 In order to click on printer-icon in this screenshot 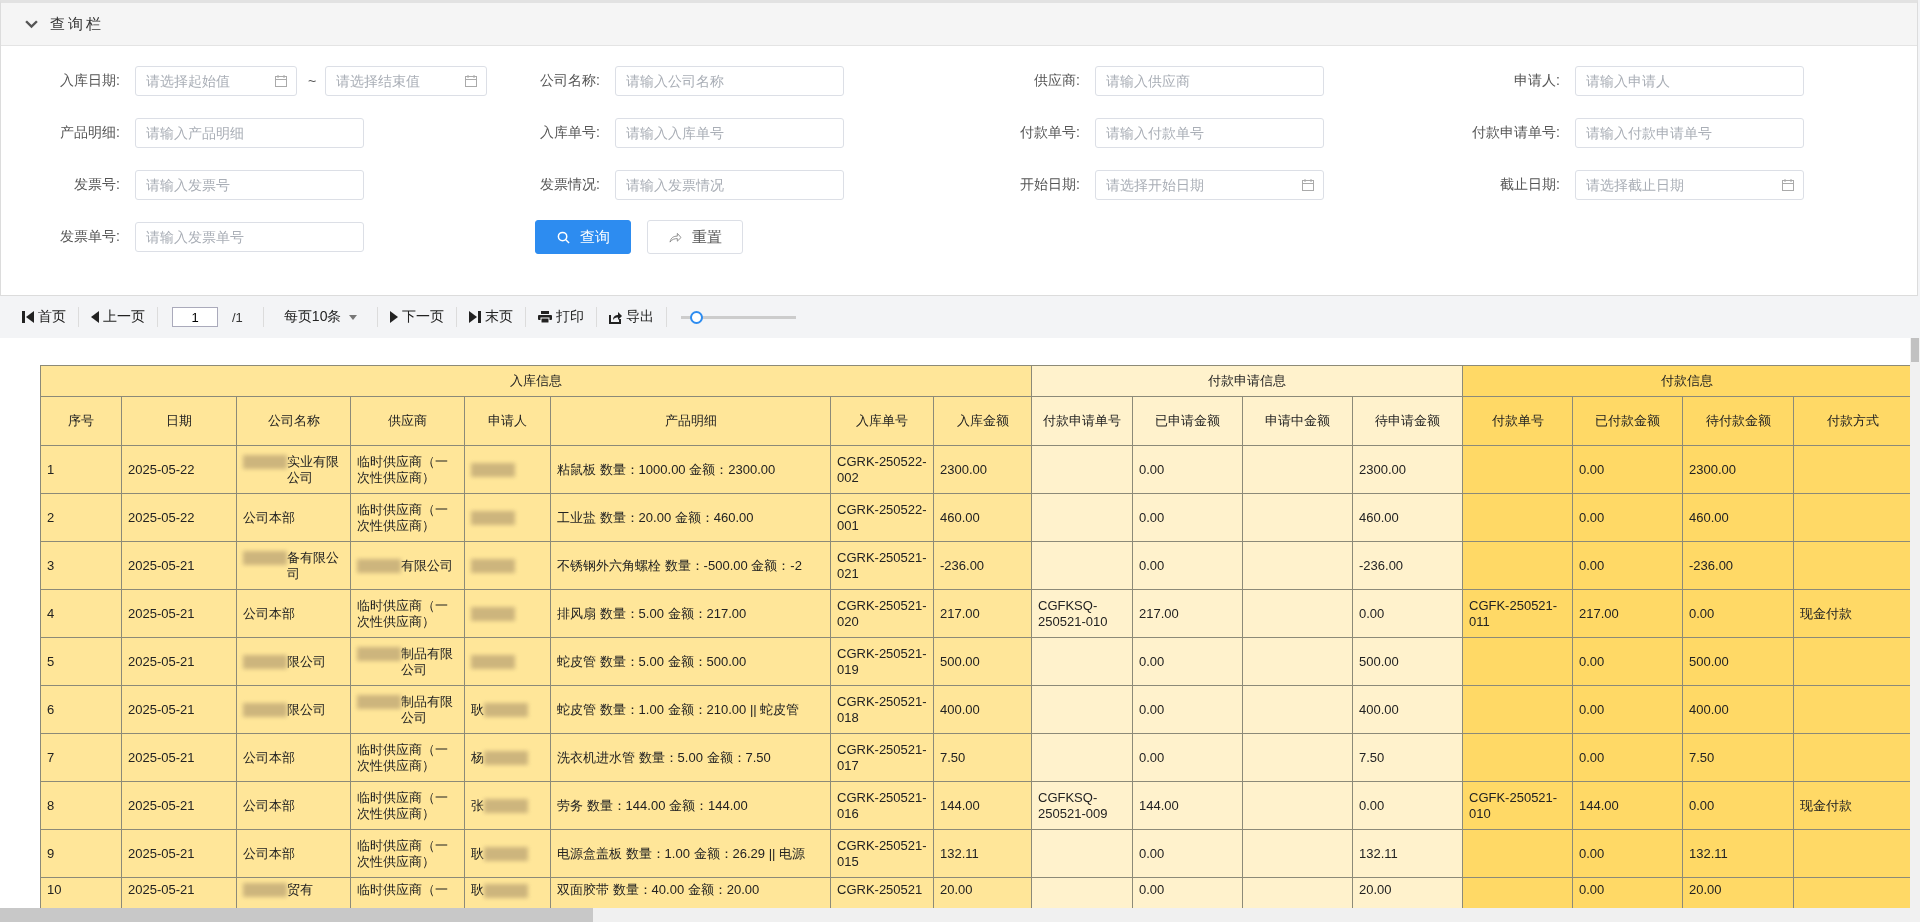, I will do `click(545, 317)`.